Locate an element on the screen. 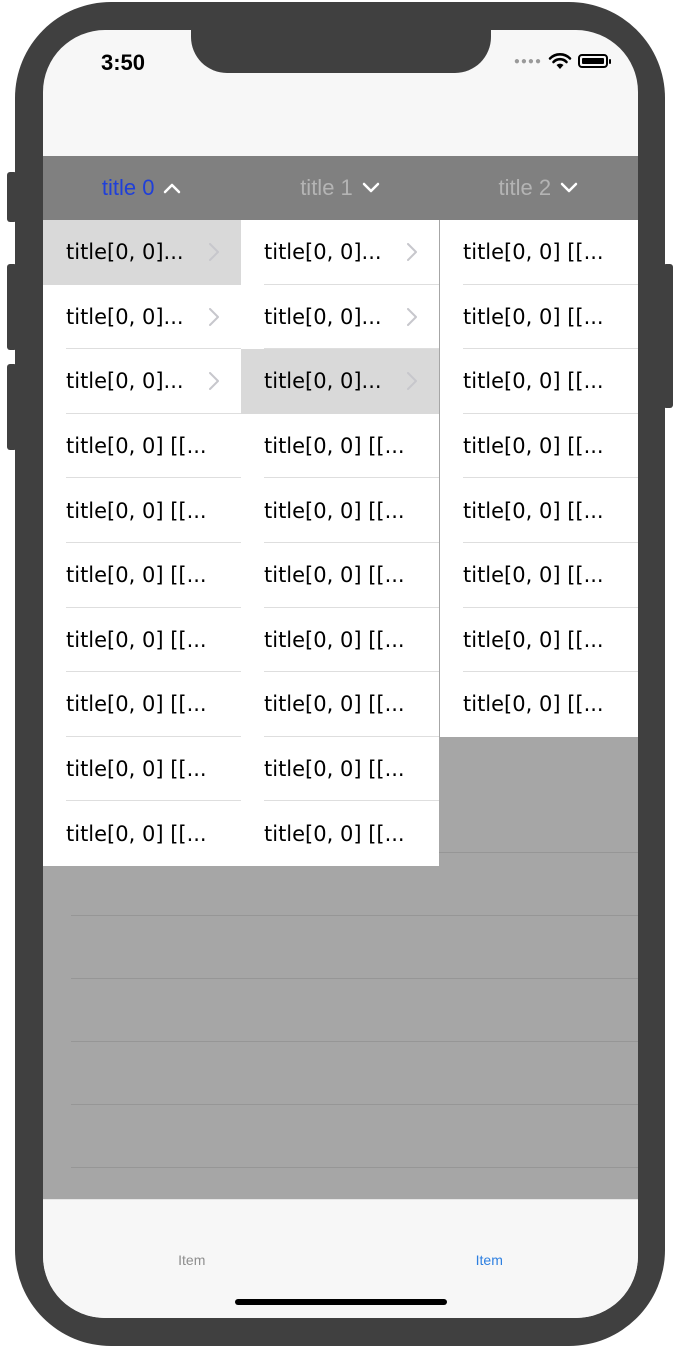 This screenshot has width=680, height=1348. menu-tab-title-2: title 2 is located at coordinates (539, 188).